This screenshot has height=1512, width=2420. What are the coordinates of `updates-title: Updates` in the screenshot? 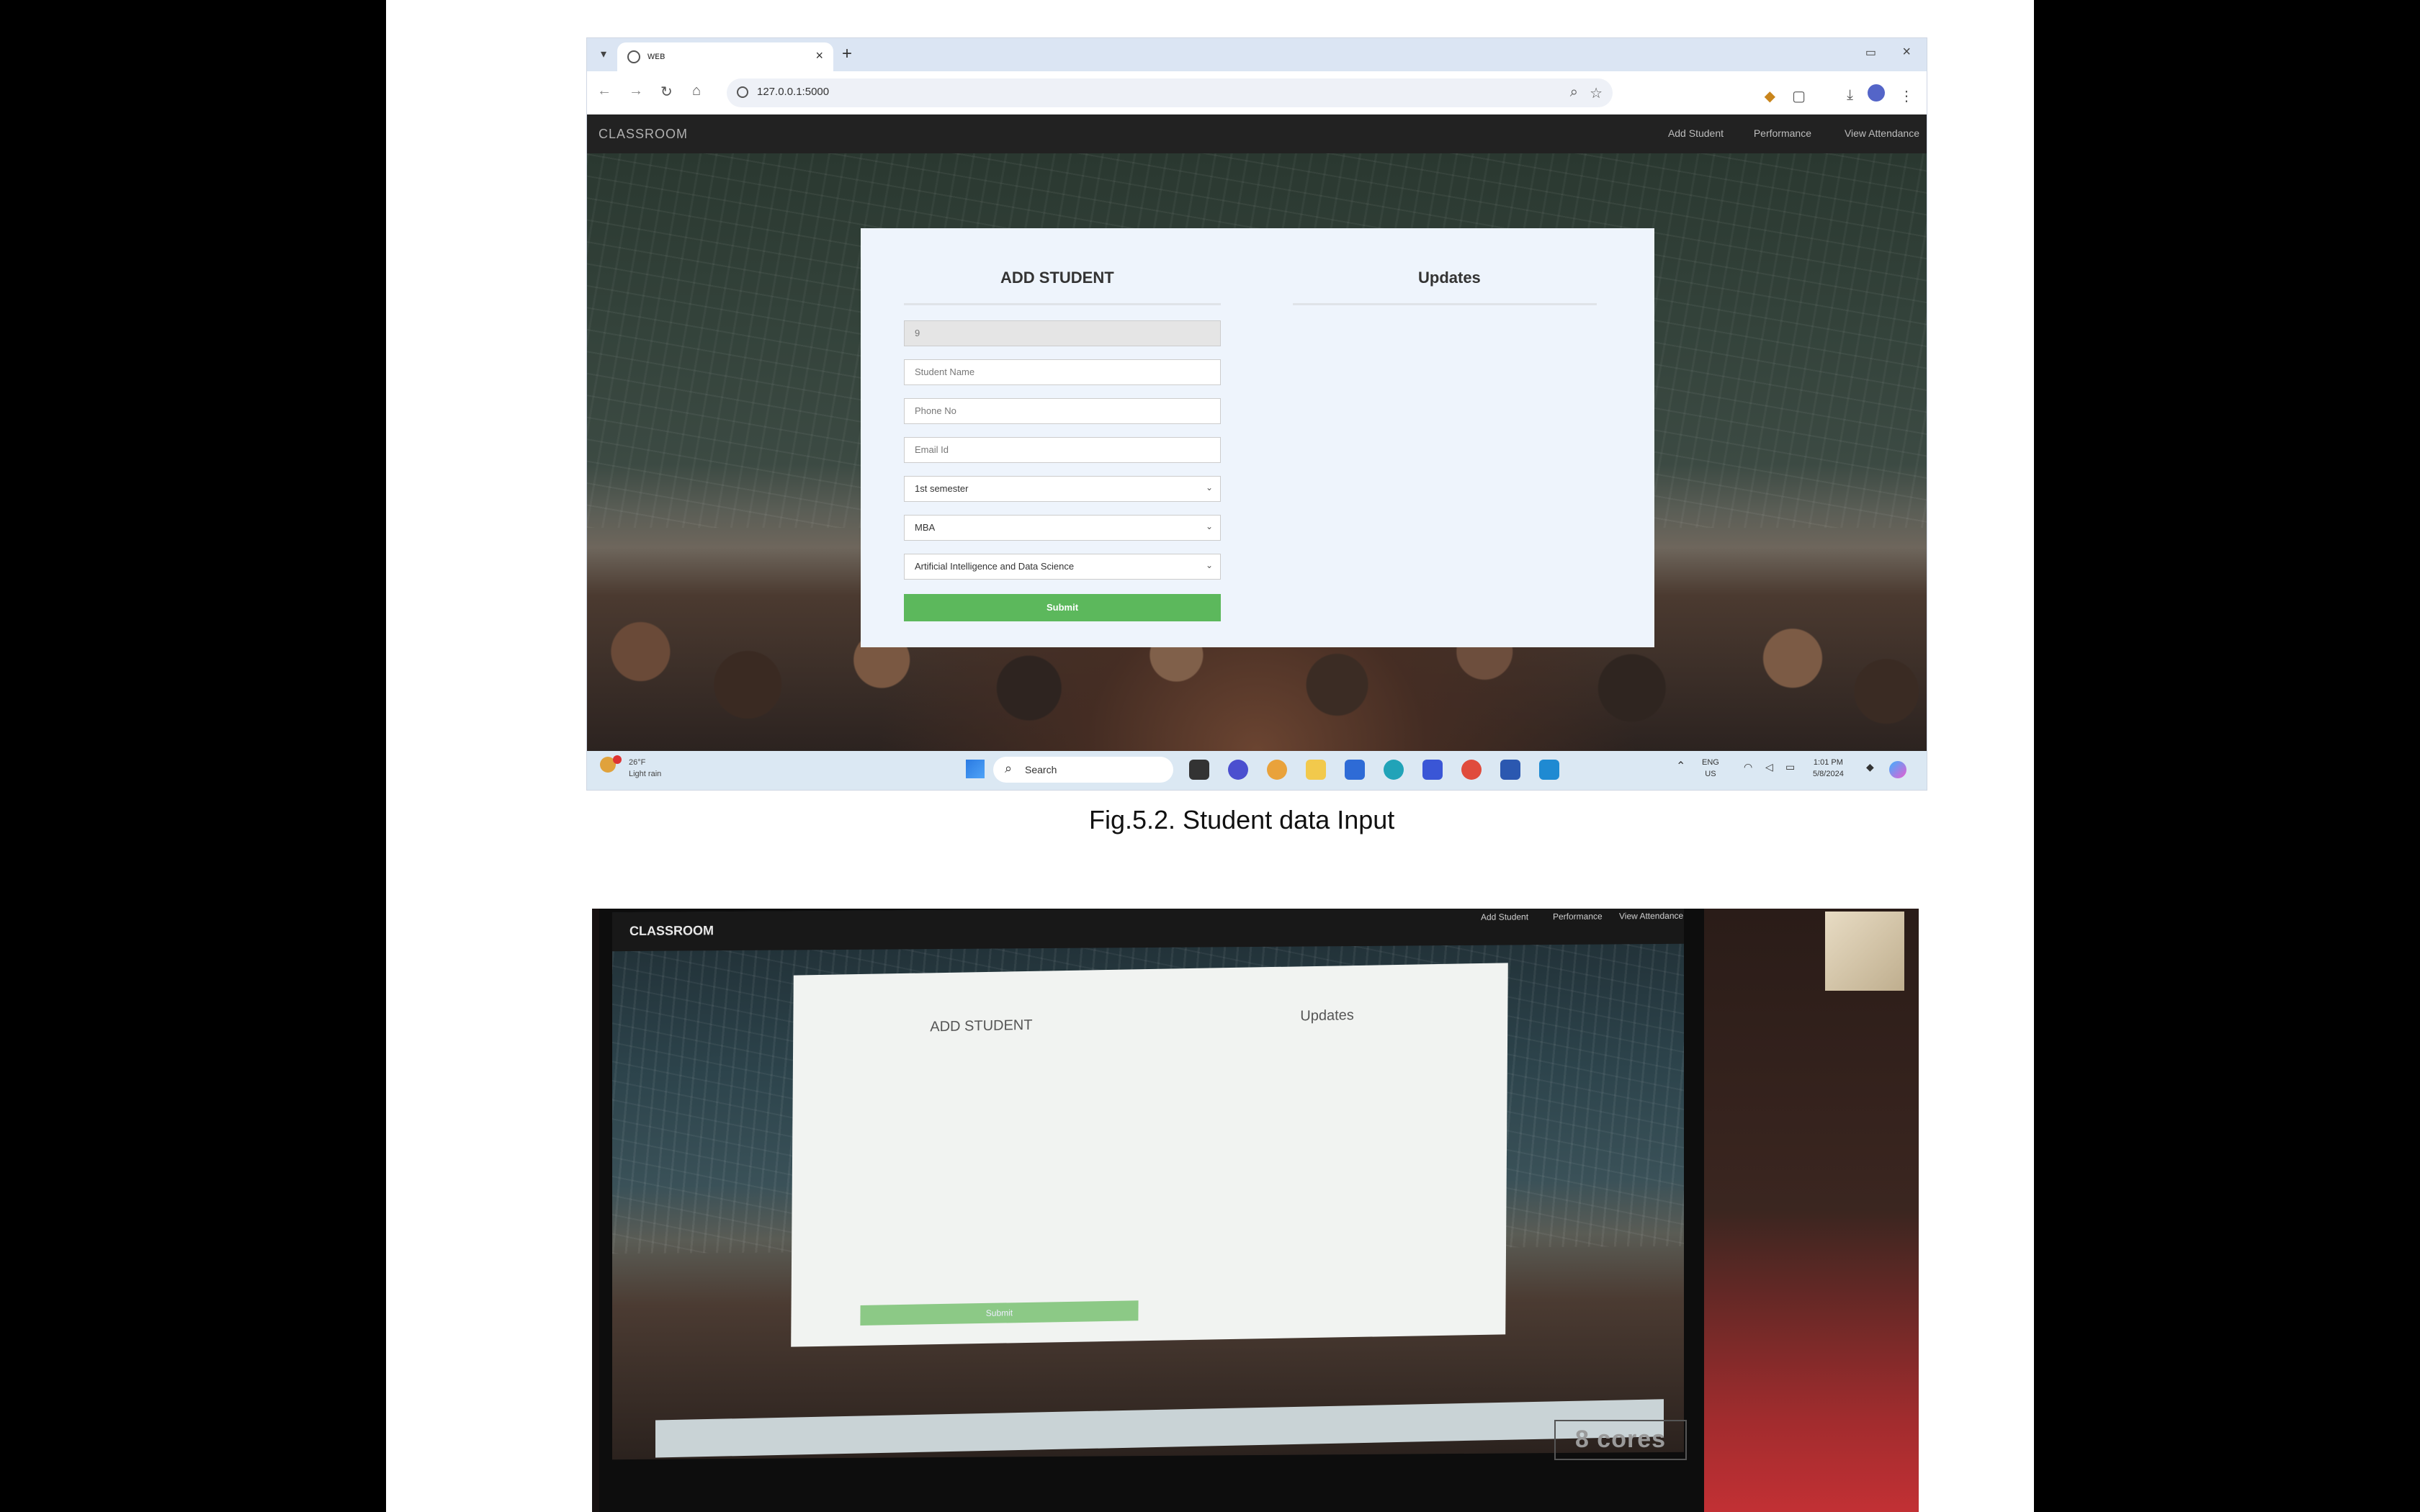 It's located at (1449, 278).